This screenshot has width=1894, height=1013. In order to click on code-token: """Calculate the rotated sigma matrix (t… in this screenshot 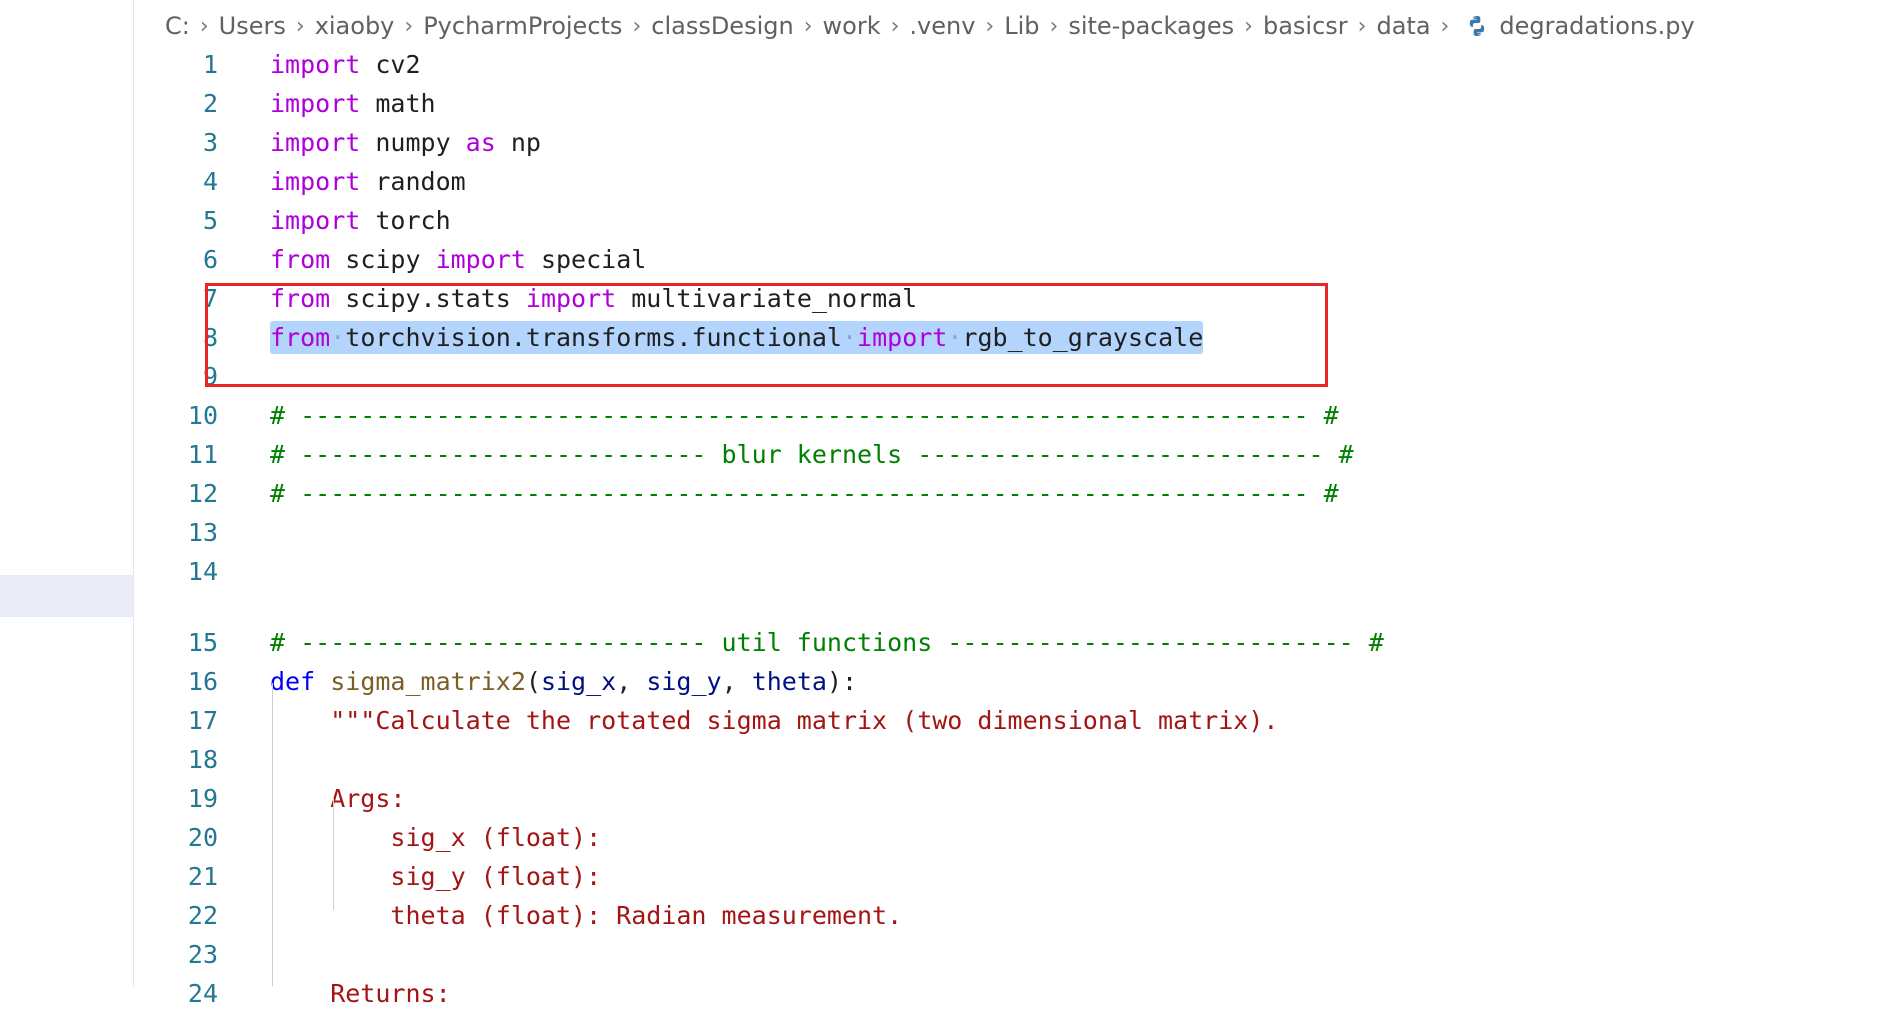, I will do `click(774, 720)`.